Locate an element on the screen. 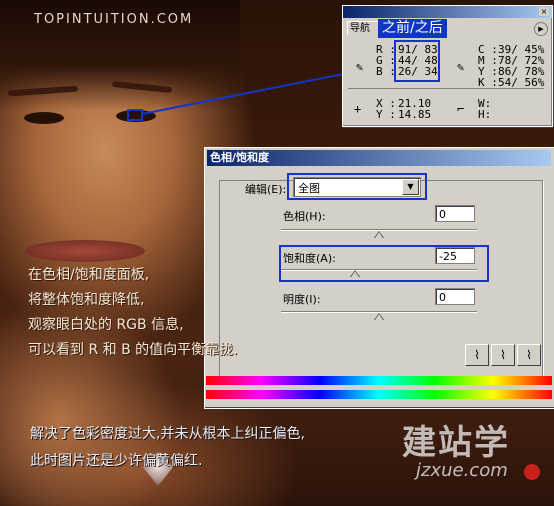 Image resolution: width=554 pixels, height=506 pixels. lightness-label: 明度(I): is located at coordinates (302, 299).